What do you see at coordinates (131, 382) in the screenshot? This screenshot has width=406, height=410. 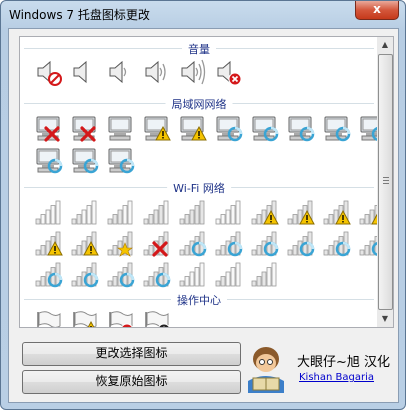 I see `restore-icons-button: 恢复原始图标` at bounding box center [131, 382].